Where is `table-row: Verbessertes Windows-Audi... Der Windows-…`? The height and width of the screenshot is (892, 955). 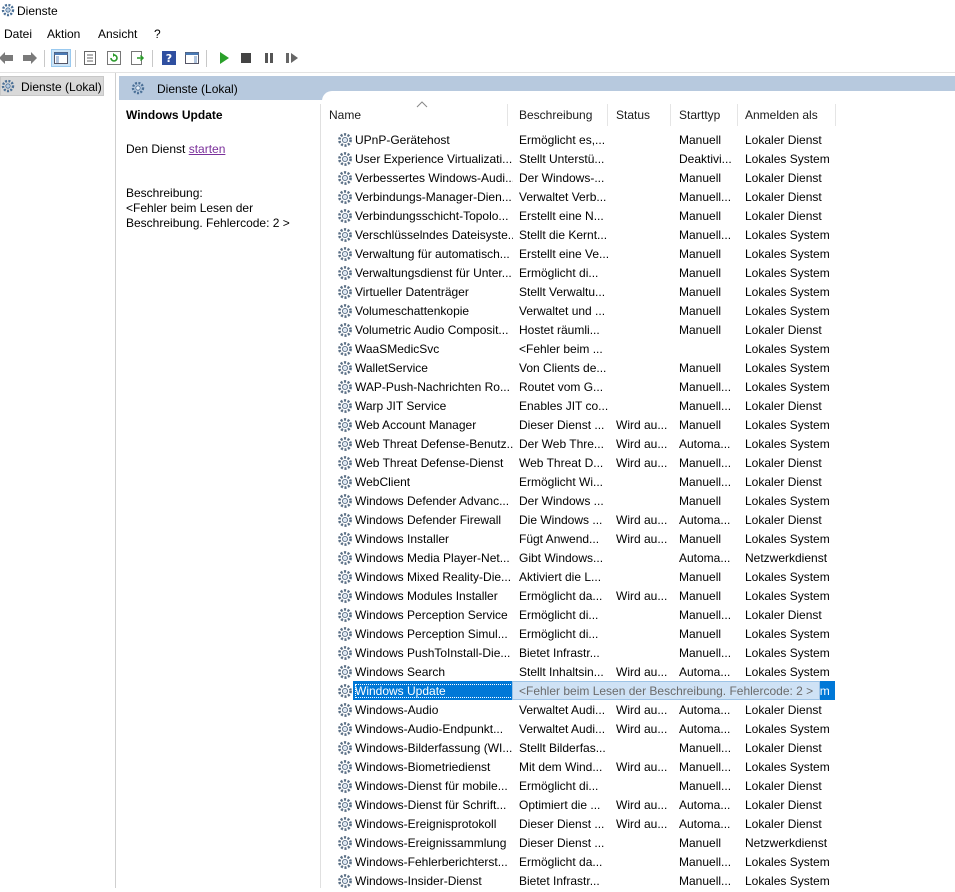 table-row: Verbessertes Windows-Audi... Der Windows-… is located at coordinates (639, 177).